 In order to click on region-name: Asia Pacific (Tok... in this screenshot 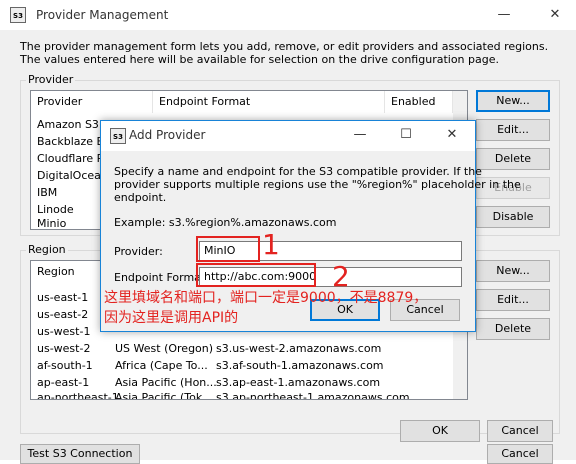, I will do `click(164, 395)`.